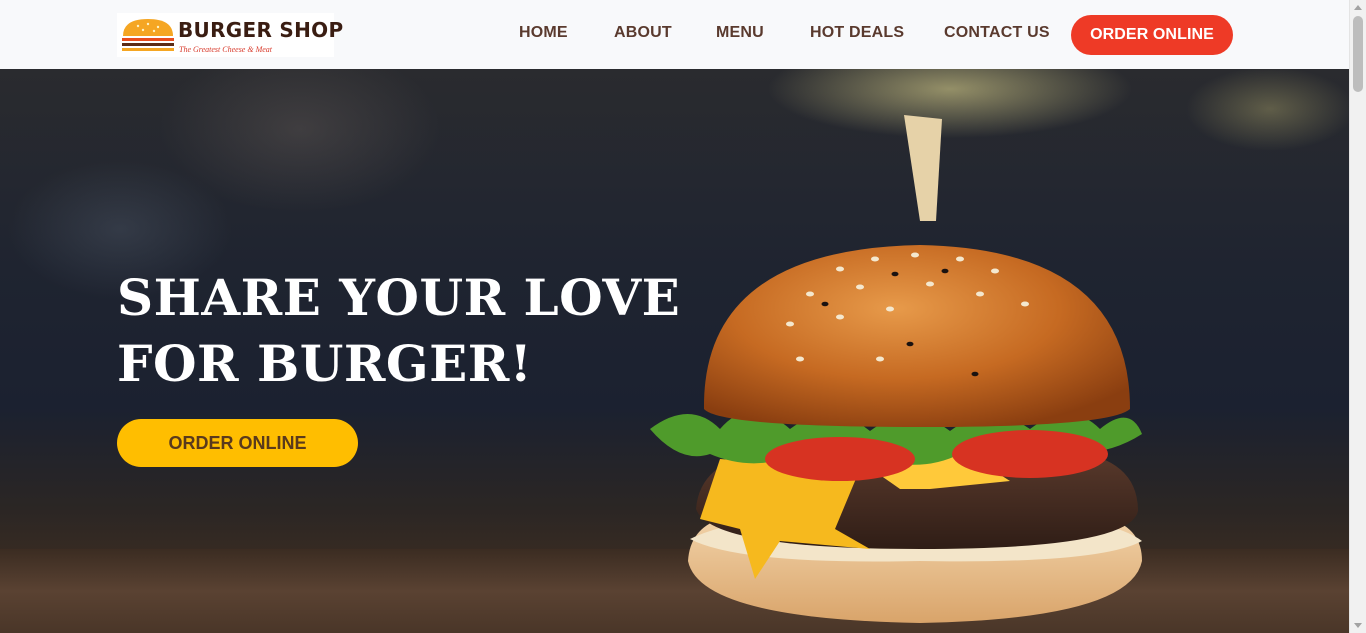  I want to click on burger-icon, so click(148, 35).